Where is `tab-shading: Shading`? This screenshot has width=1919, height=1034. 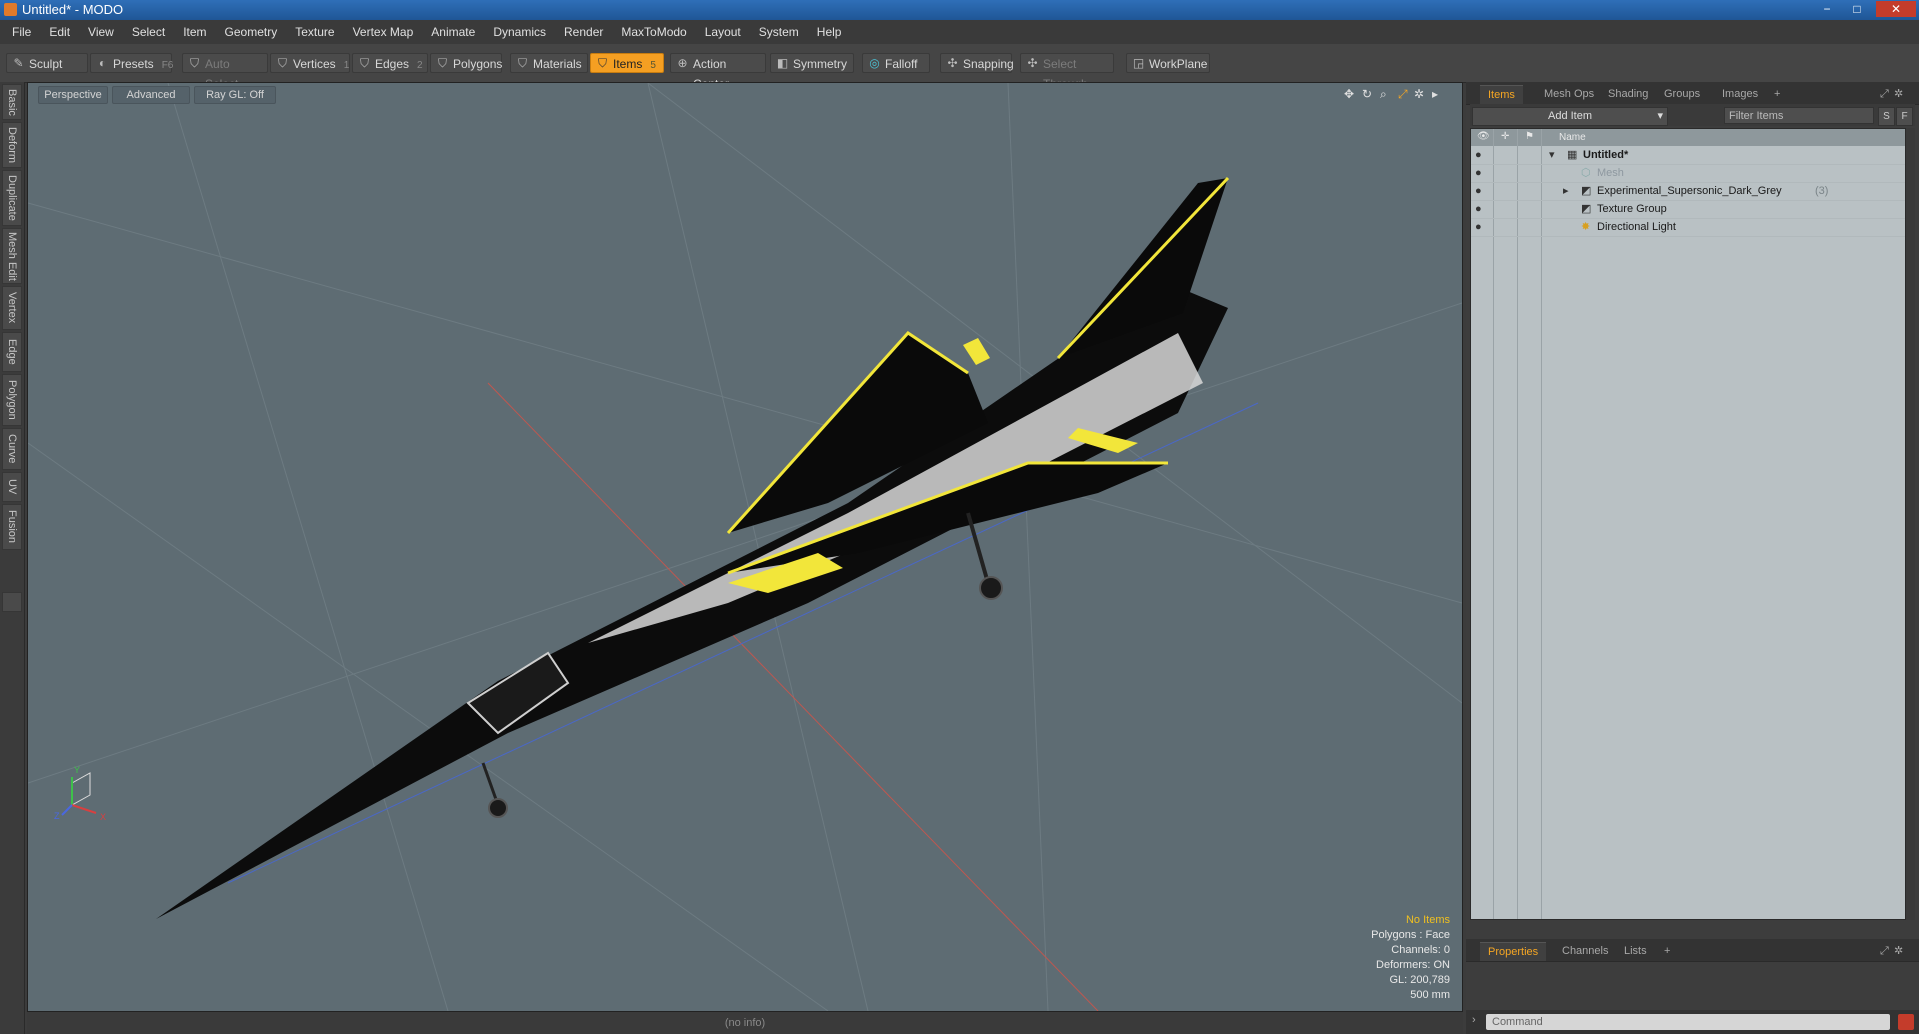 tab-shading: Shading is located at coordinates (1628, 94).